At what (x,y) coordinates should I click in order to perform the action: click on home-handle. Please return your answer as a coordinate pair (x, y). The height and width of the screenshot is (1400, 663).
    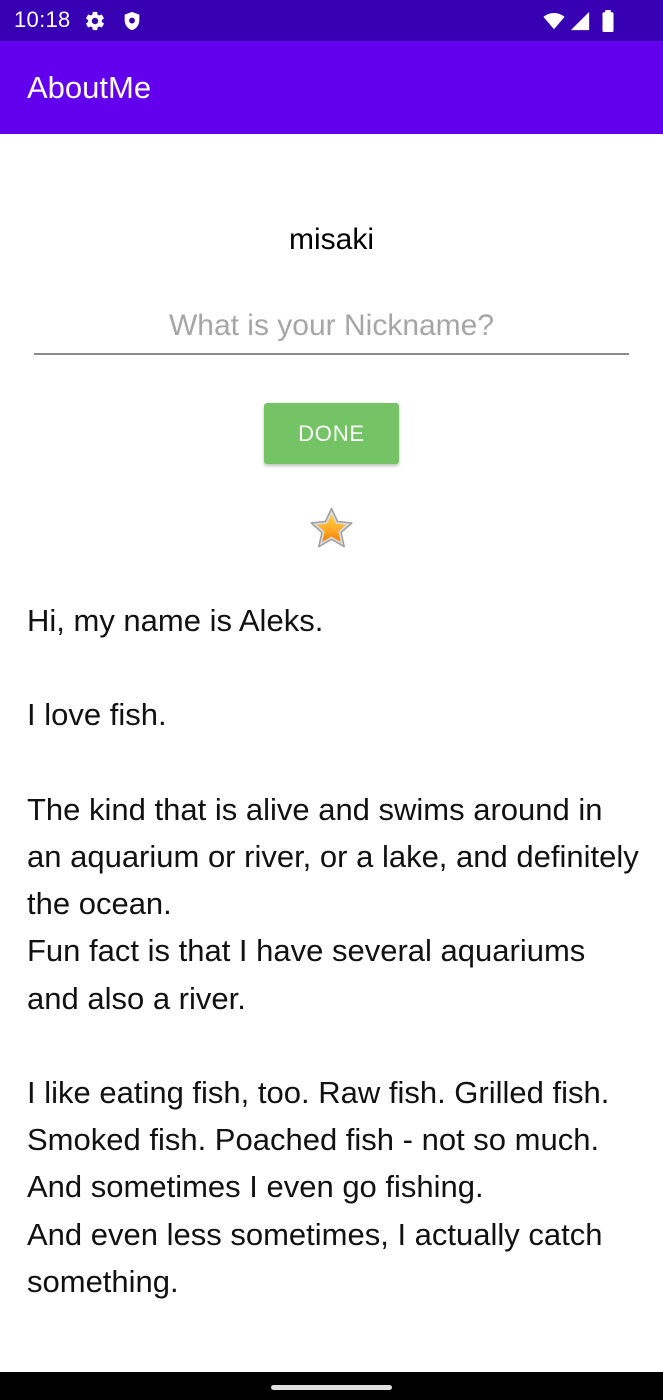
    Looking at the image, I should click on (331, 1387).